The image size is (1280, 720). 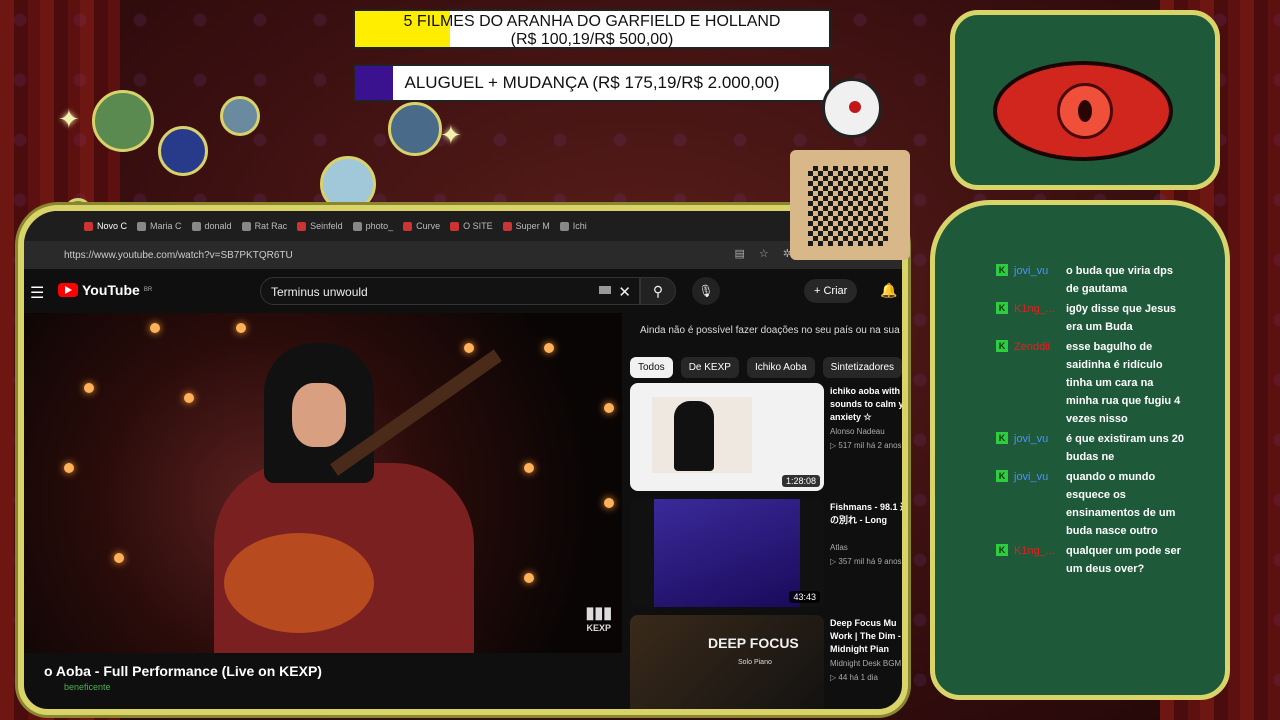 What do you see at coordinates (852, 108) in the screenshot?
I see `jester-mascot` at bounding box center [852, 108].